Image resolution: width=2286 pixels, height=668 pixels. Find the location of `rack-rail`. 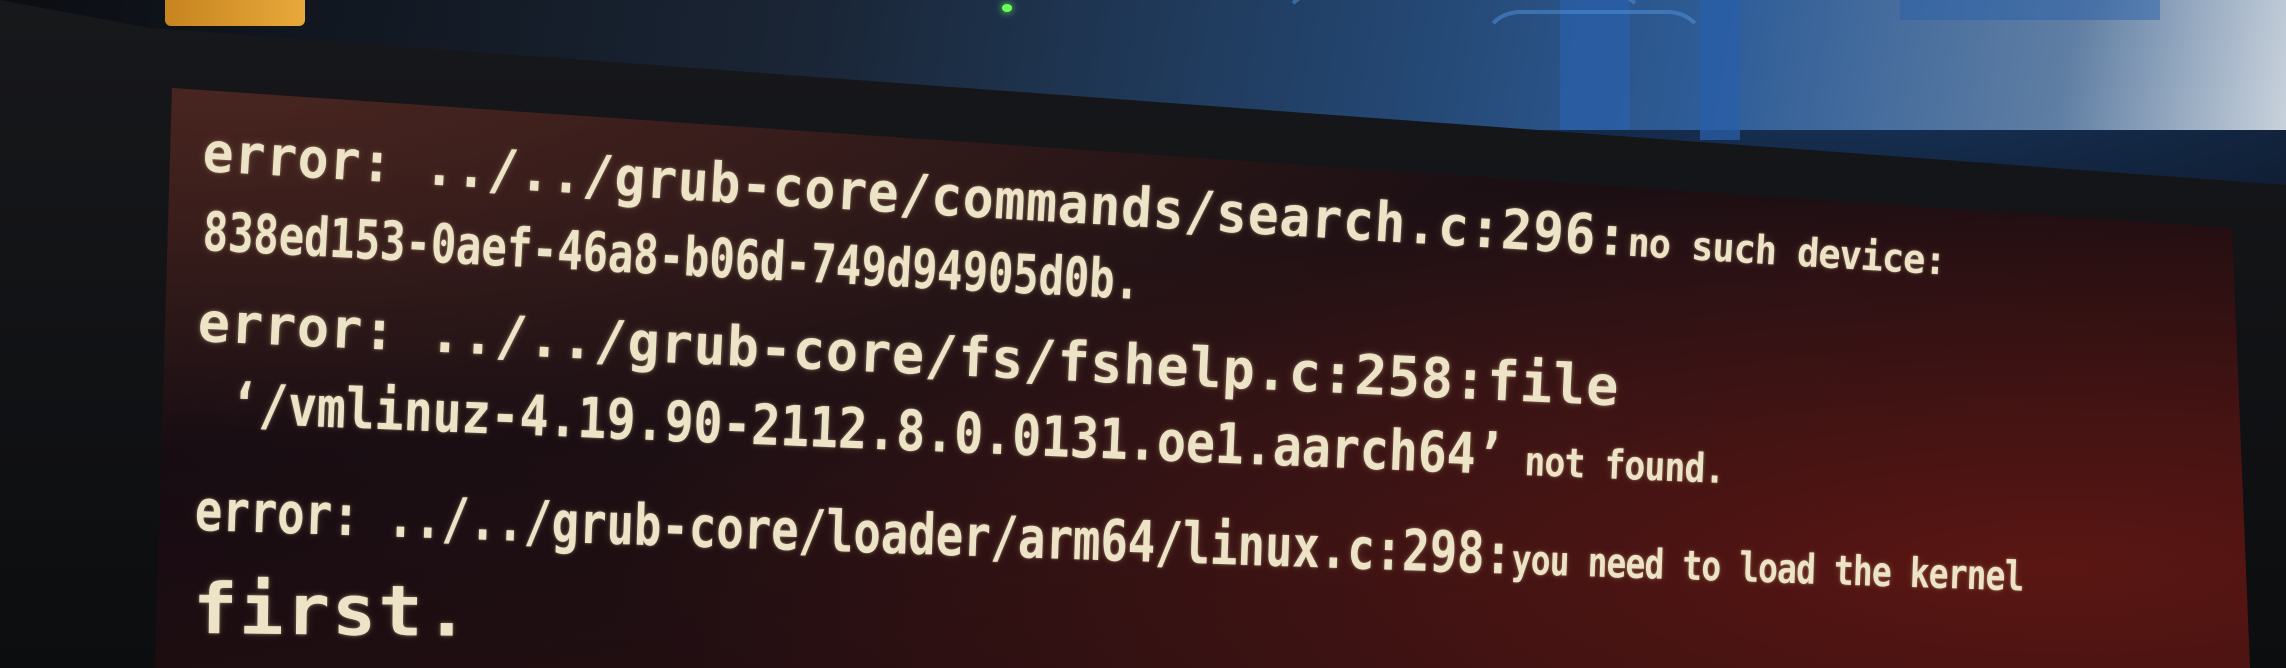

rack-rail is located at coordinates (2030, 10).